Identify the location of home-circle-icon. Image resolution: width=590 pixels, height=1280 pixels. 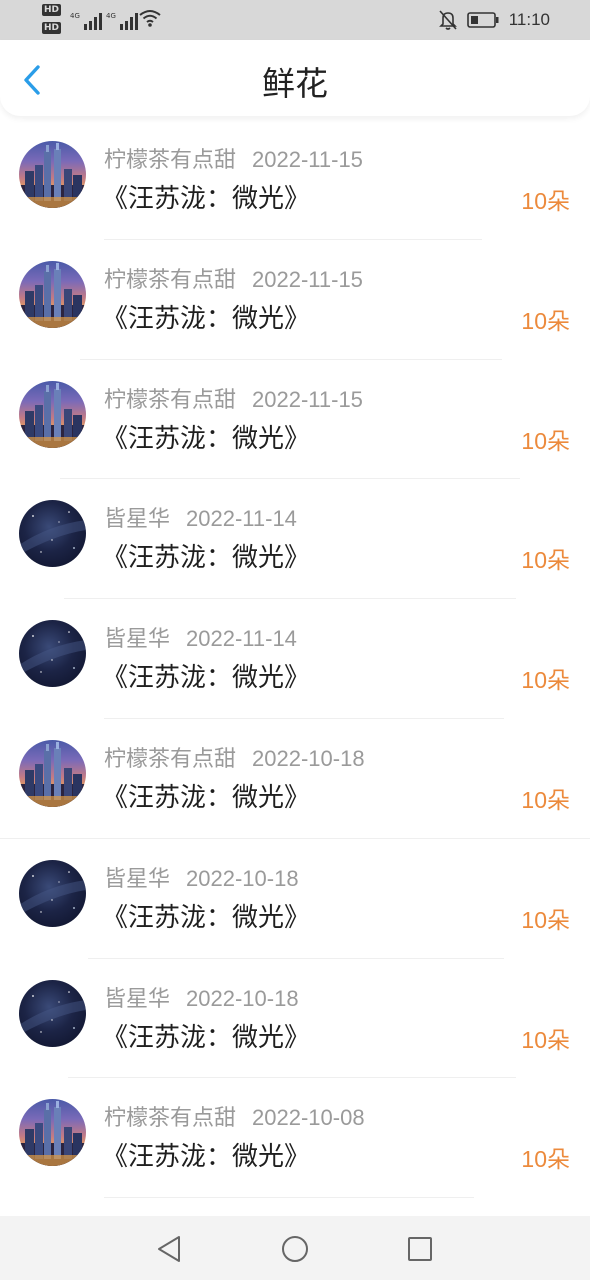
(295, 1249).